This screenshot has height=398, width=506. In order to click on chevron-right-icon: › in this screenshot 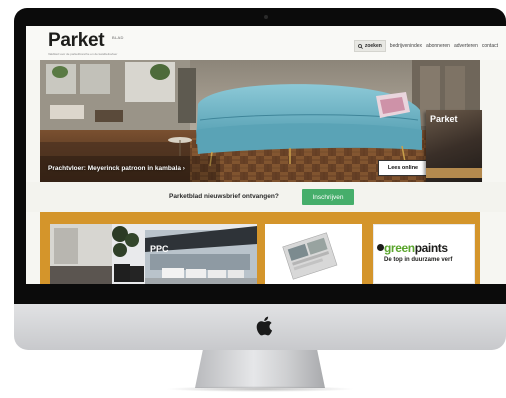, I will do `click(183, 168)`.